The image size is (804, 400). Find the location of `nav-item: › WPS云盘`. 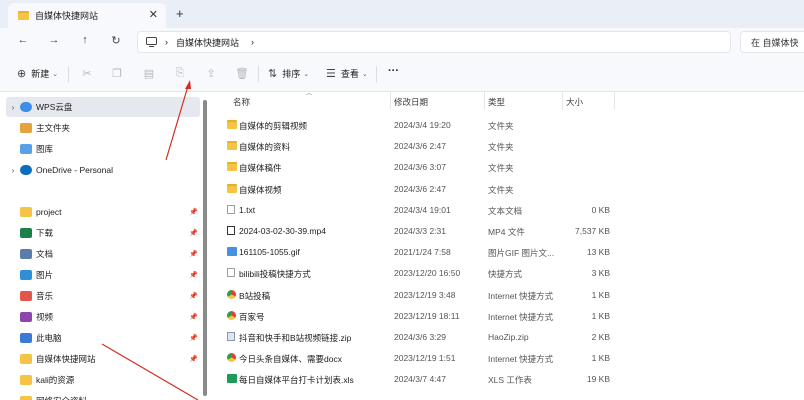

nav-item: › WPS云盘 is located at coordinates (103, 107).